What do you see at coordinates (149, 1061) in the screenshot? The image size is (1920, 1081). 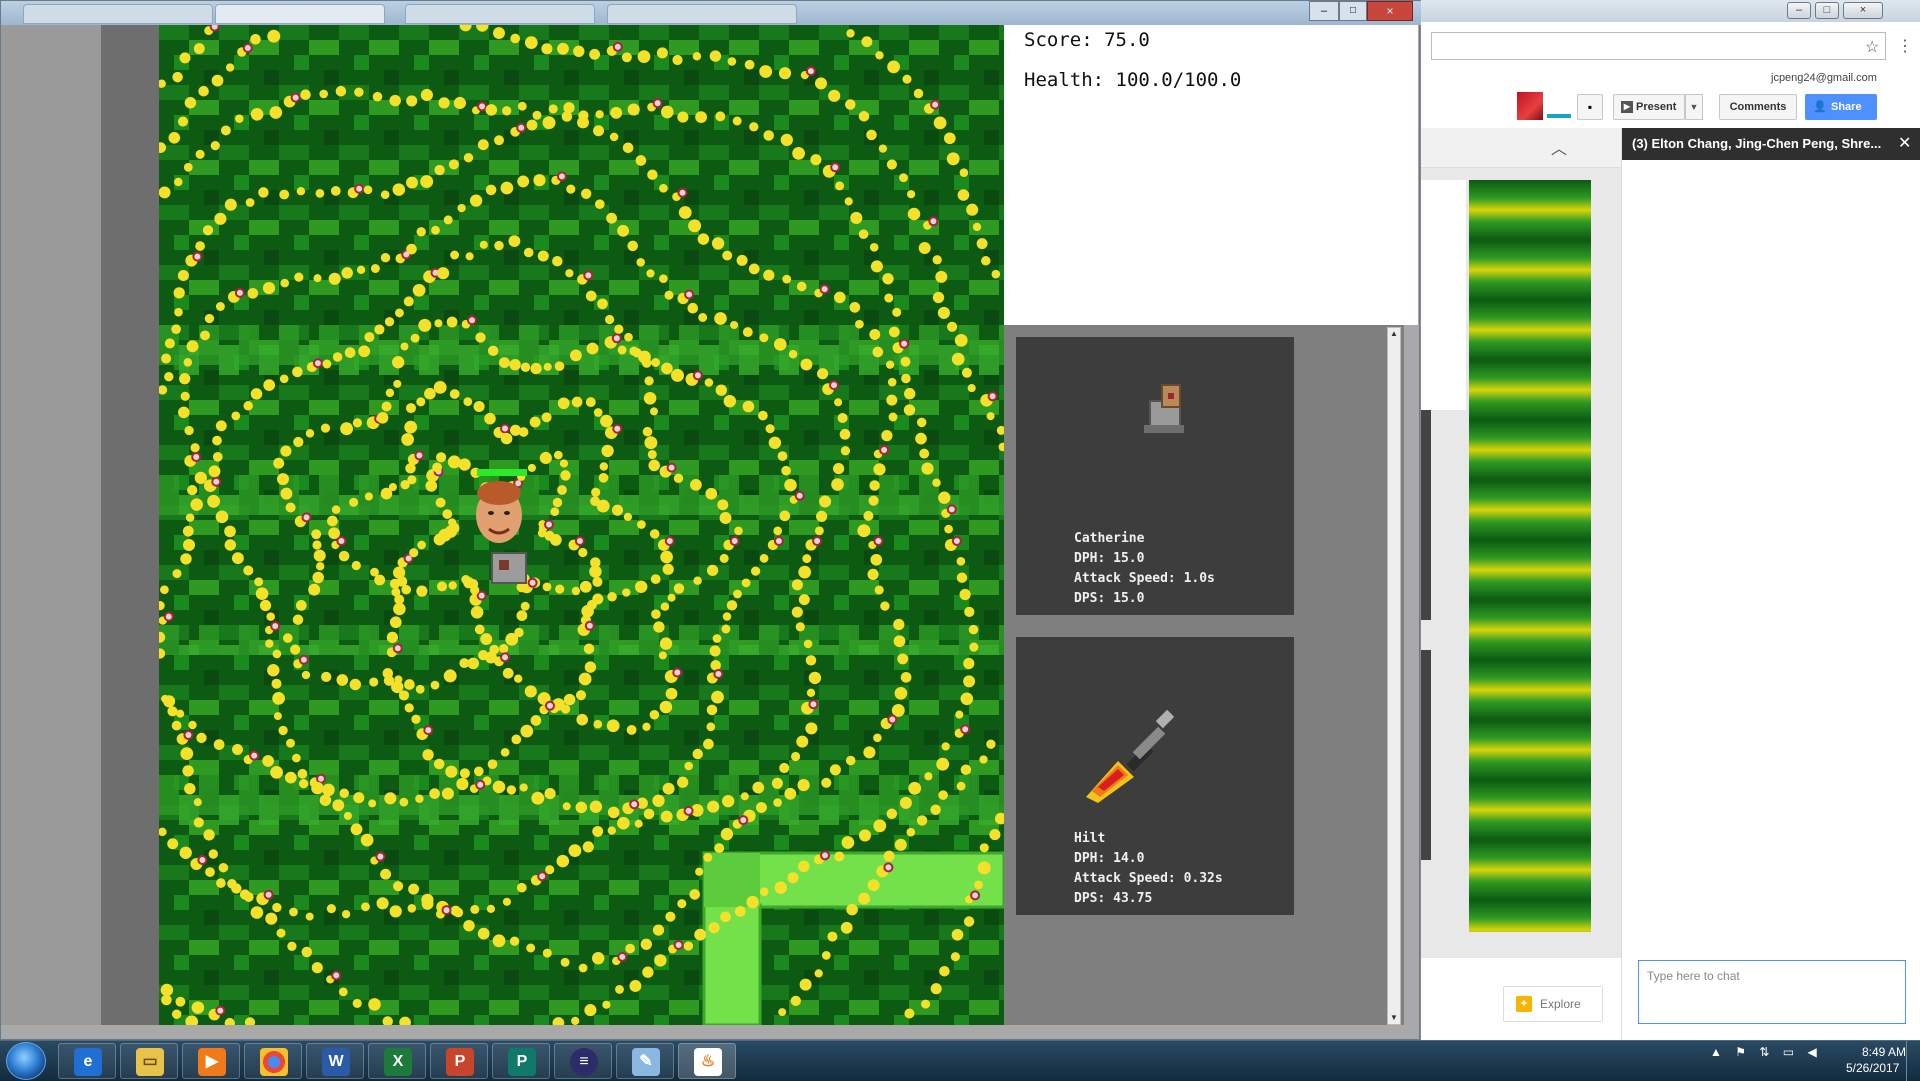 I see `taskbar-app: ▭` at bounding box center [149, 1061].